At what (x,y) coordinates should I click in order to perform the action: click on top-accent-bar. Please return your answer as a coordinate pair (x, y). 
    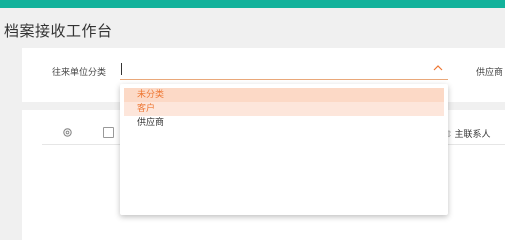
    Looking at the image, I should click on (252, 4).